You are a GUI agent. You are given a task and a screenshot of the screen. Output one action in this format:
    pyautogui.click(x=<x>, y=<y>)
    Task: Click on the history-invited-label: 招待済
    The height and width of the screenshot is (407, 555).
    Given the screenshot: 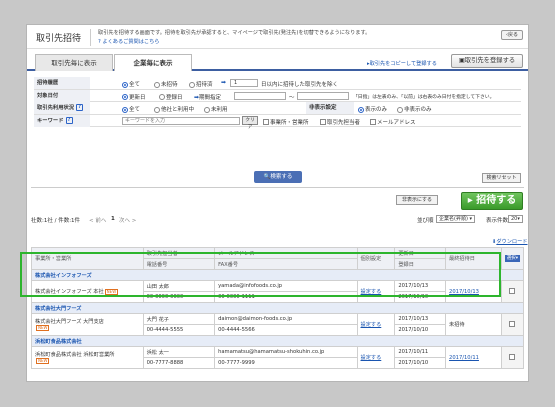 What is the action you would take?
    pyautogui.click(x=204, y=85)
    